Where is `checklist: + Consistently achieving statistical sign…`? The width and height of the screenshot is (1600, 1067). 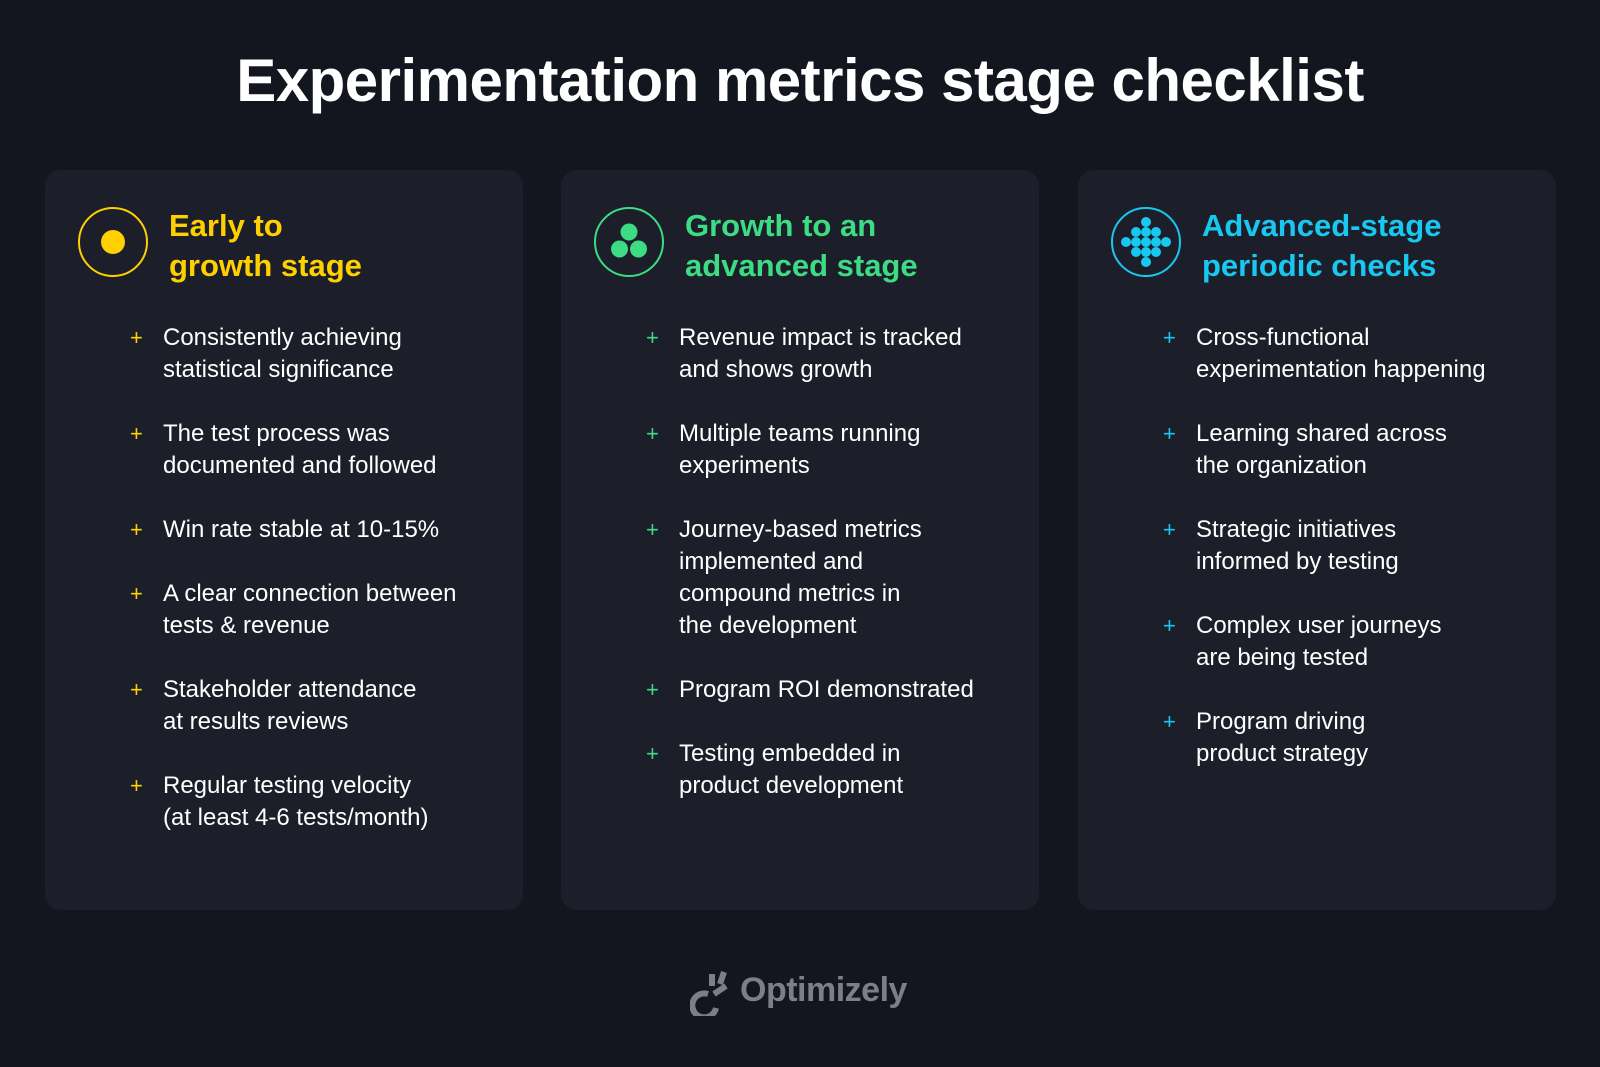 checklist: + Consistently achieving statistical sign… is located at coordinates (316, 594).